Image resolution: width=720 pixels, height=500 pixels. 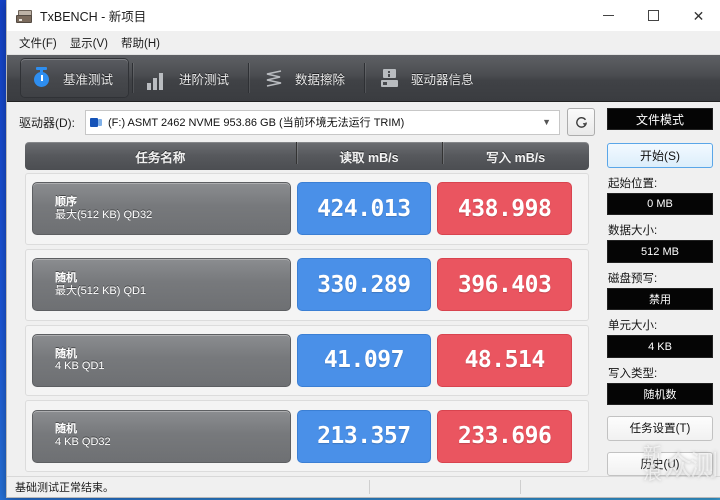 I want to click on task-line2: 4 KB QD1, so click(x=80, y=366).